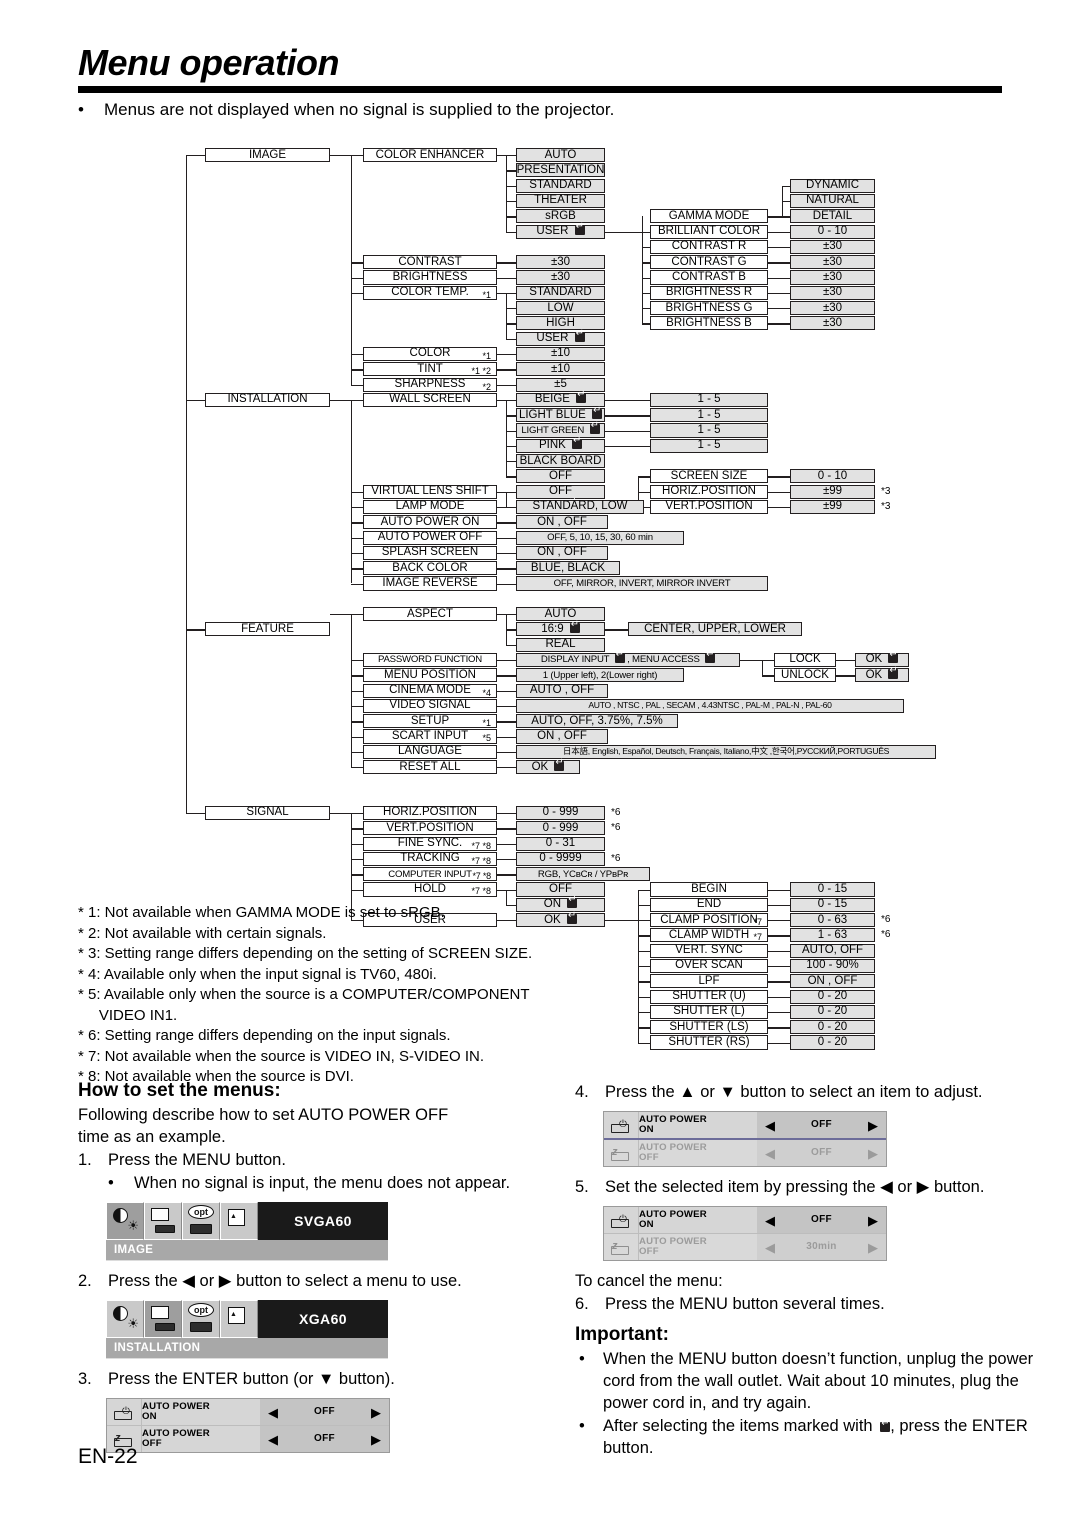 This screenshot has height=1528, width=1080. I want to click on tree-node-label: SCREEN SIZE, so click(709, 475).